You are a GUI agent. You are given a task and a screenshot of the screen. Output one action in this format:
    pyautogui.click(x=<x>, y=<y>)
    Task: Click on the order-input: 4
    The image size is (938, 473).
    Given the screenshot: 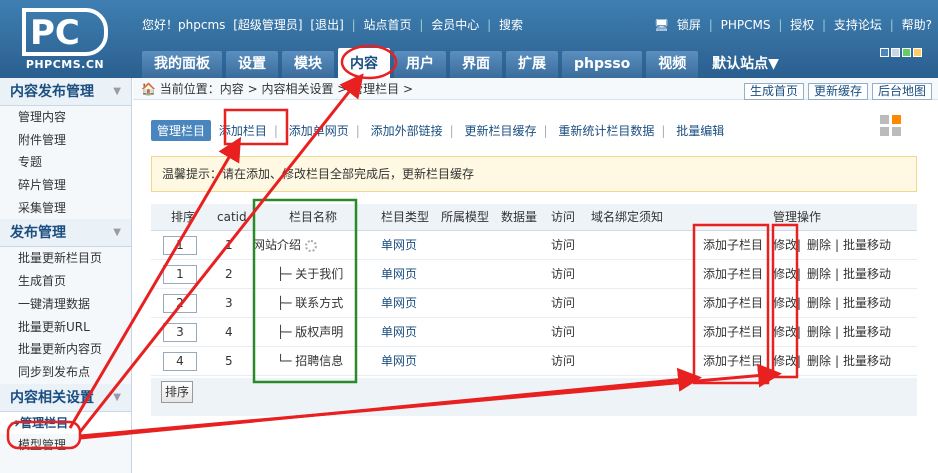 What is the action you would take?
    pyautogui.click(x=180, y=361)
    